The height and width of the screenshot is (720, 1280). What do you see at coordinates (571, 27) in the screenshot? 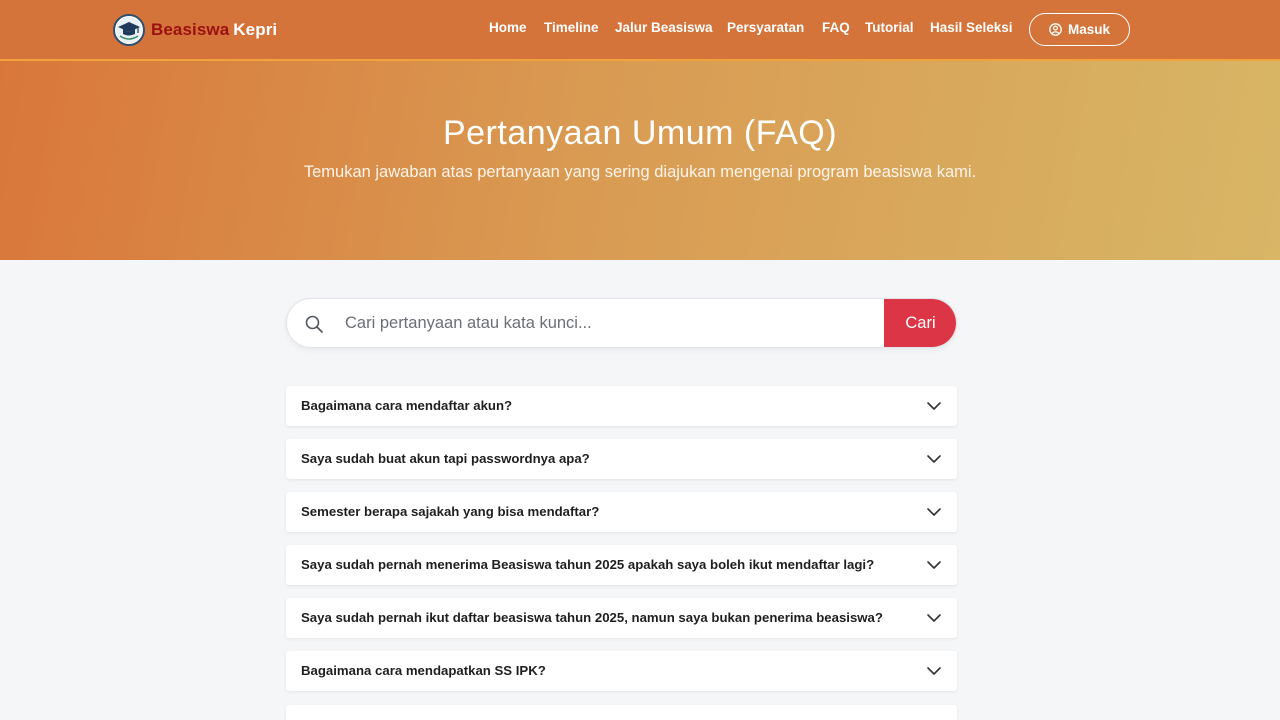
I see `nav-item-timeline: Timeline` at bounding box center [571, 27].